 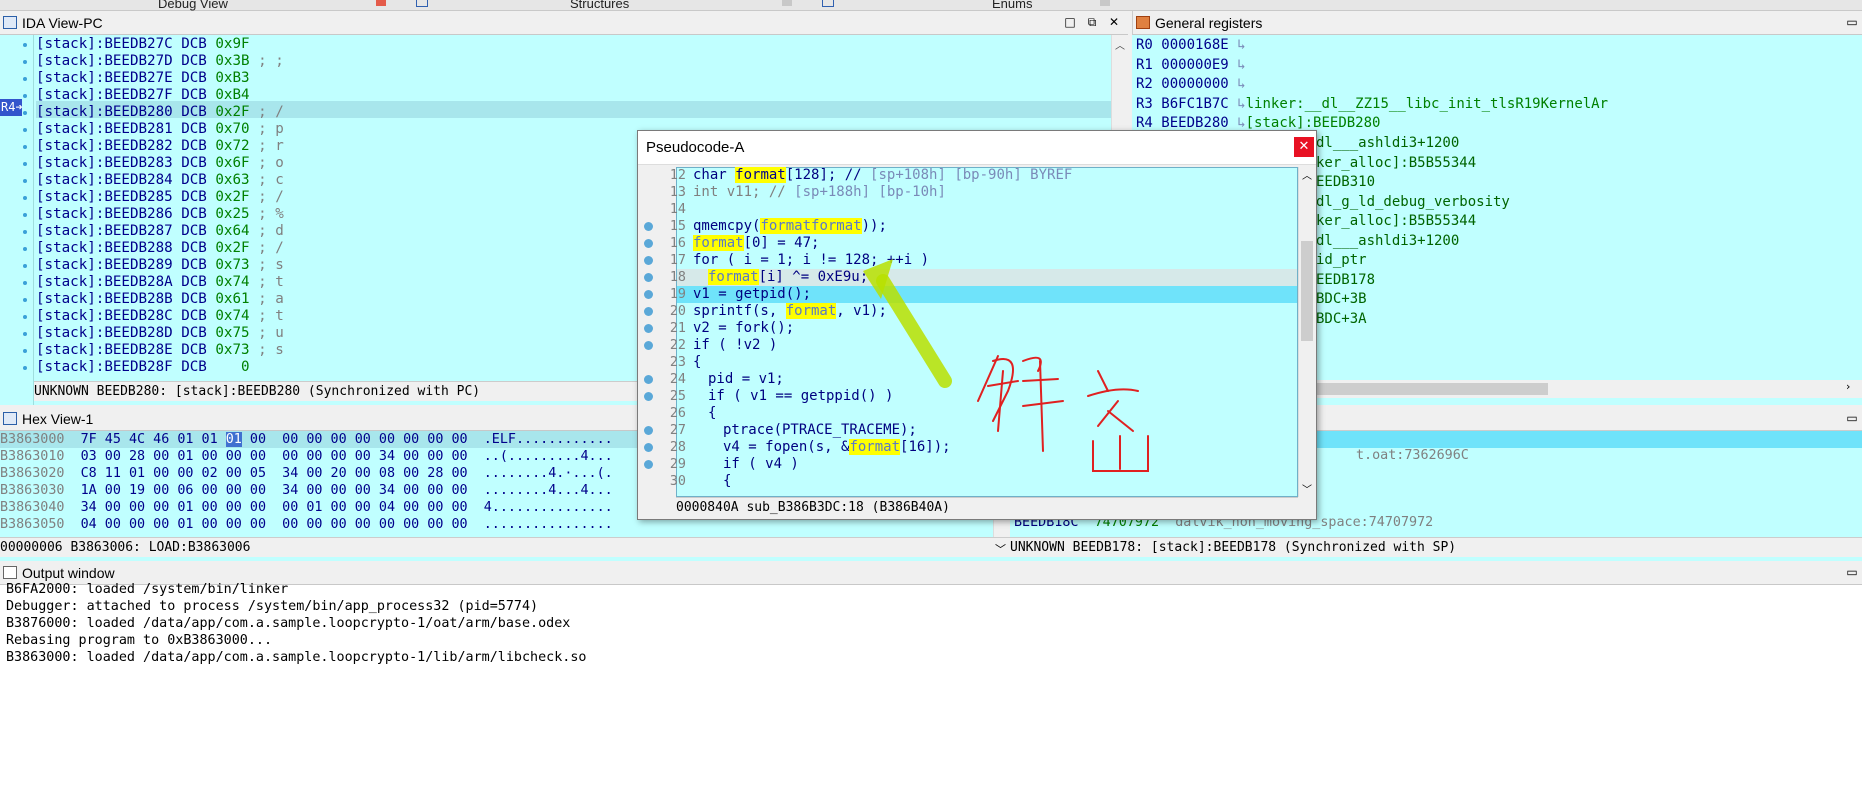 What do you see at coordinates (987, 507) in the screenshot?
I see `pseudocode-status-bar: 0000840A sub_B386B3DC:18 (B386B40A)` at bounding box center [987, 507].